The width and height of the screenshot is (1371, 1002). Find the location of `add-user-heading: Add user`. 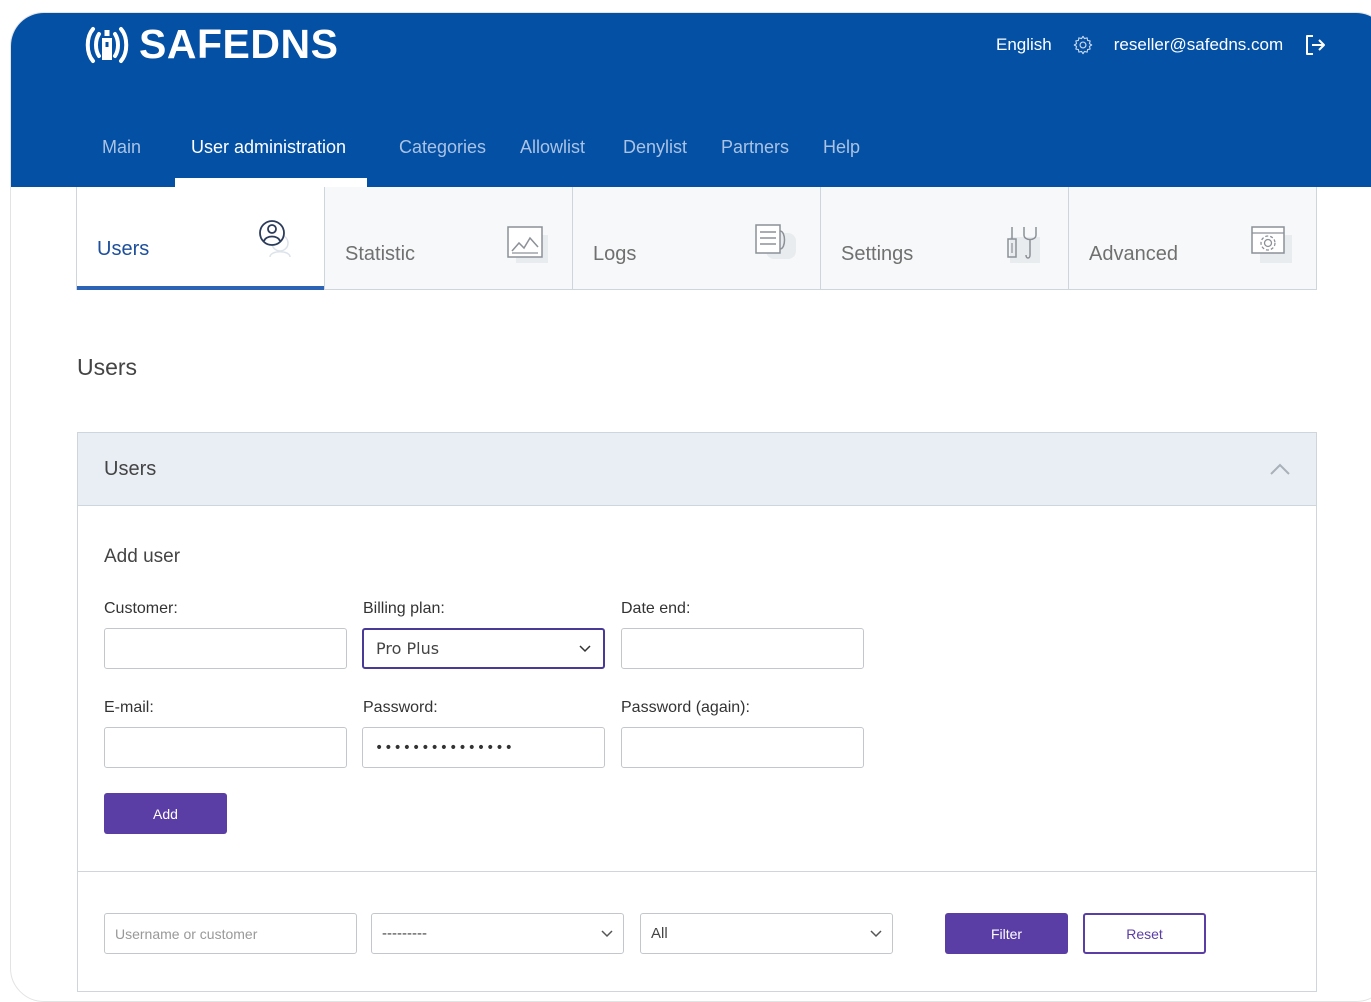

add-user-heading: Add user is located at coordinates (142, 556).